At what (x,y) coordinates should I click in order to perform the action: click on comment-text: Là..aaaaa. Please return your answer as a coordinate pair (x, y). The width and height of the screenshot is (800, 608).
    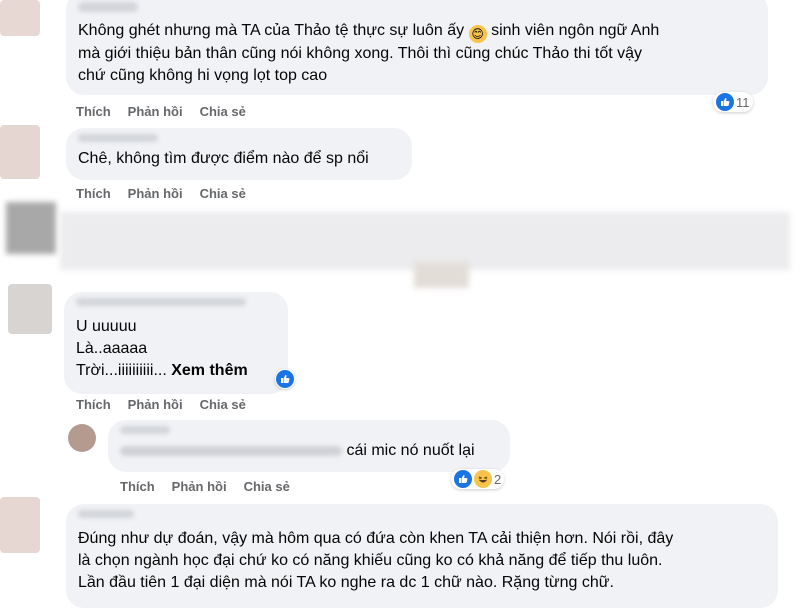
    Looking at the image, I should click on (112, 348).